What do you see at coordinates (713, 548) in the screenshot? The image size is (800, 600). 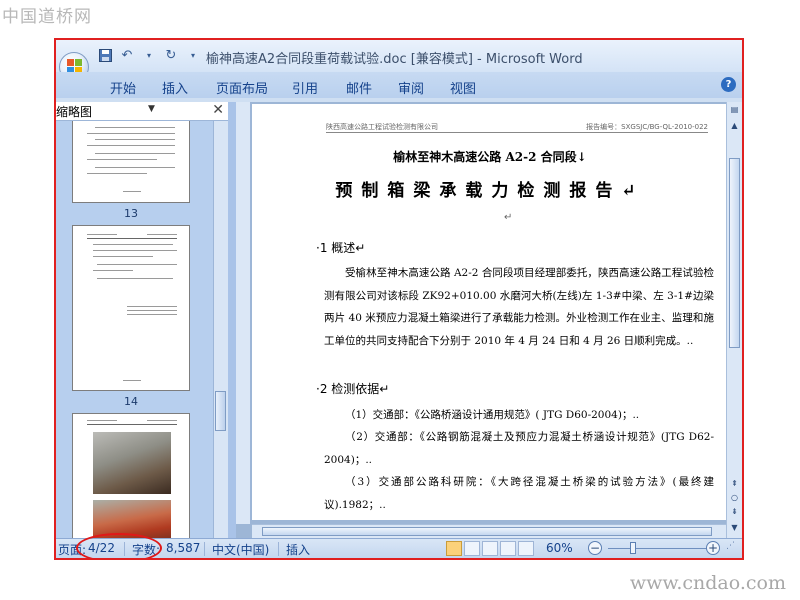 I see `zoom-in-icon: +` at bounding box center [713, 548].